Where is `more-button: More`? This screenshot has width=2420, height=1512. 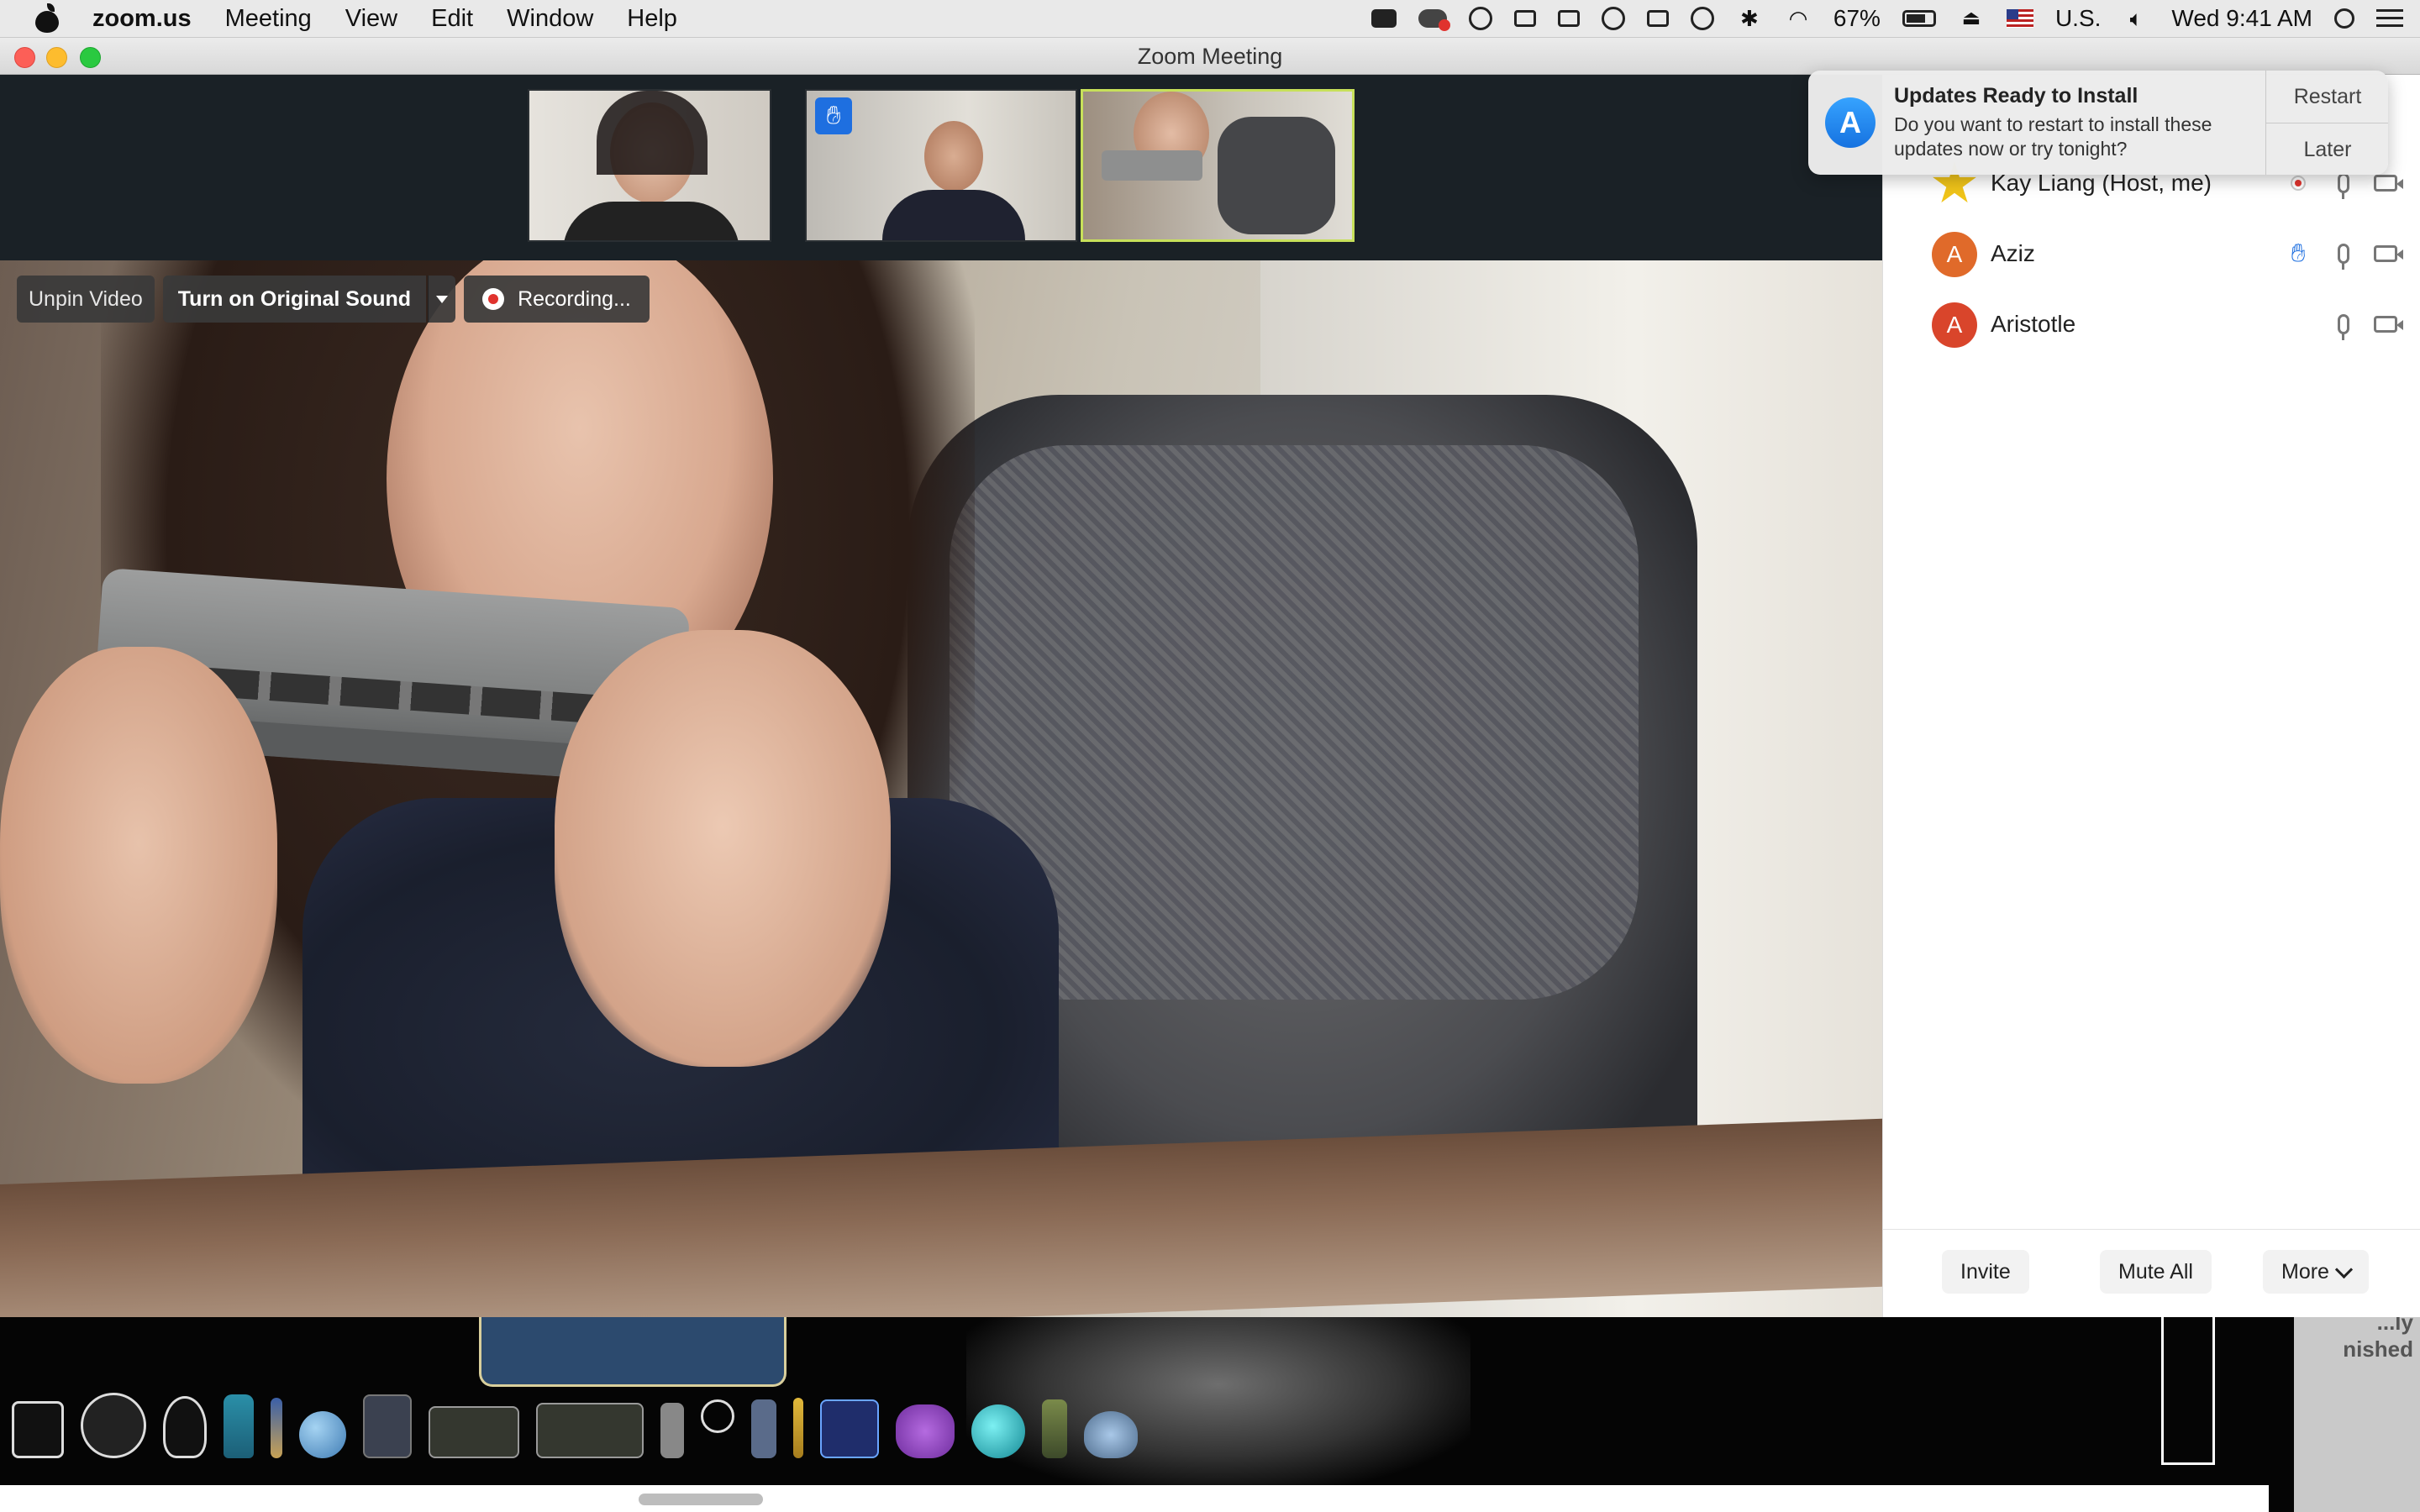
more-button: More is located at coordinates (2316, 1272).